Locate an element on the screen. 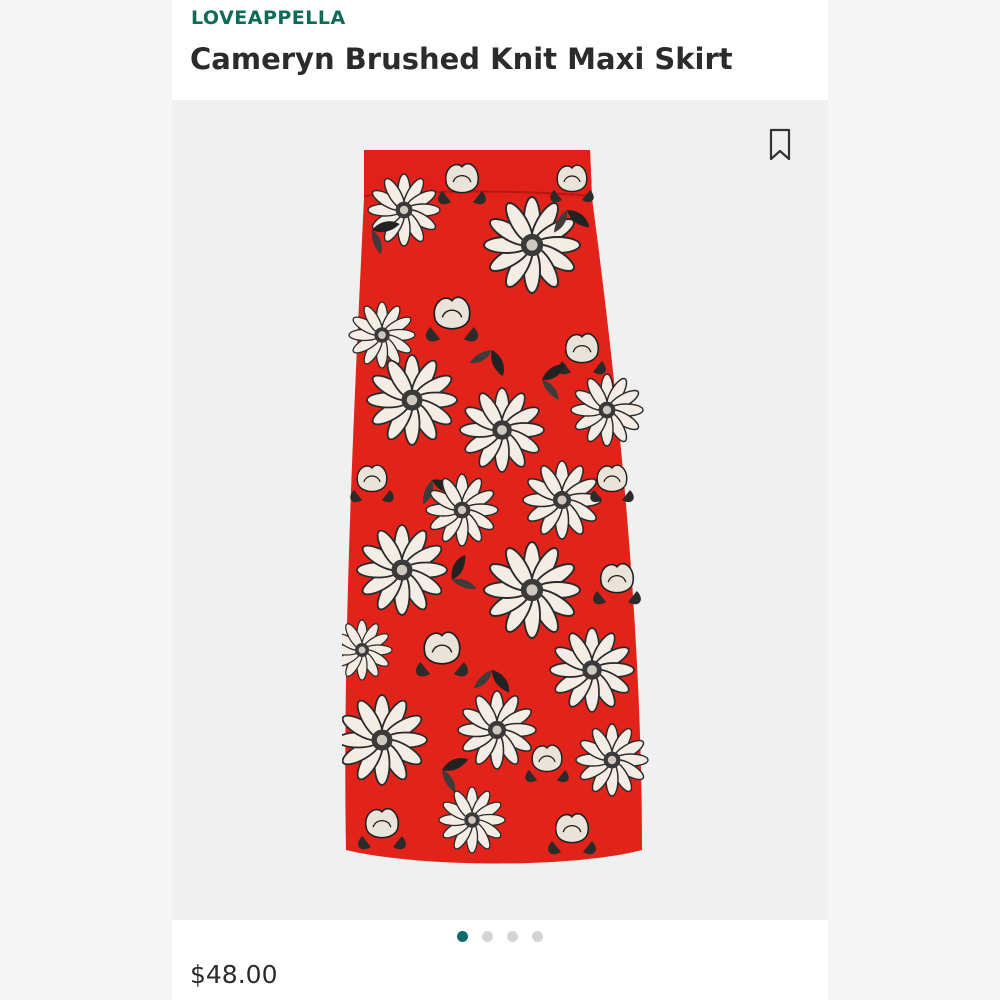 This screenshot has height=1000, width=1000. carousel-pagination is located at coordinates (500, 941).